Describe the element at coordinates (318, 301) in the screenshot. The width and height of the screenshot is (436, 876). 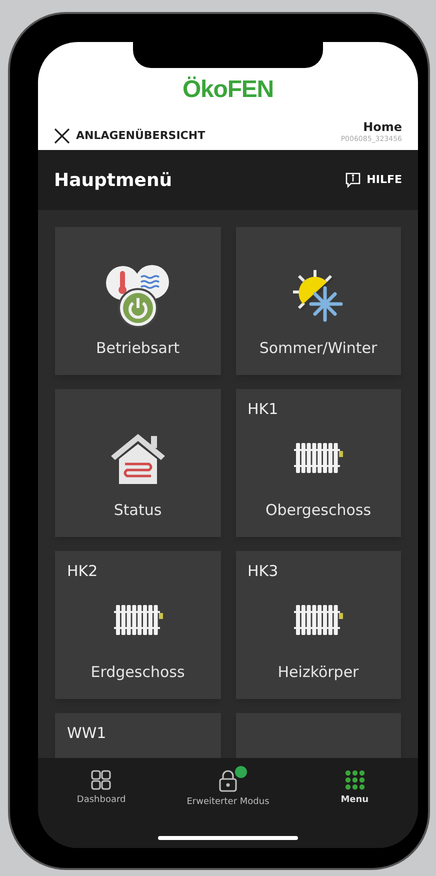
I see `menu-tile: Sommer/Winter` at that location.